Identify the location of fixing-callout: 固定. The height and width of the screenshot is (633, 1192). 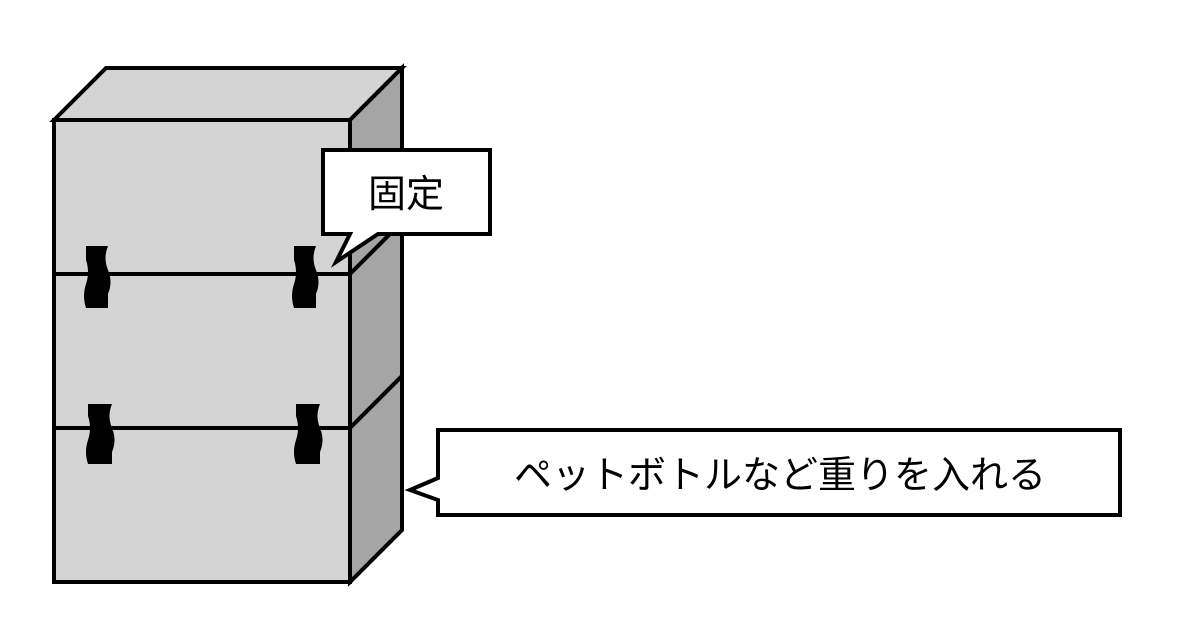
(406, 208).